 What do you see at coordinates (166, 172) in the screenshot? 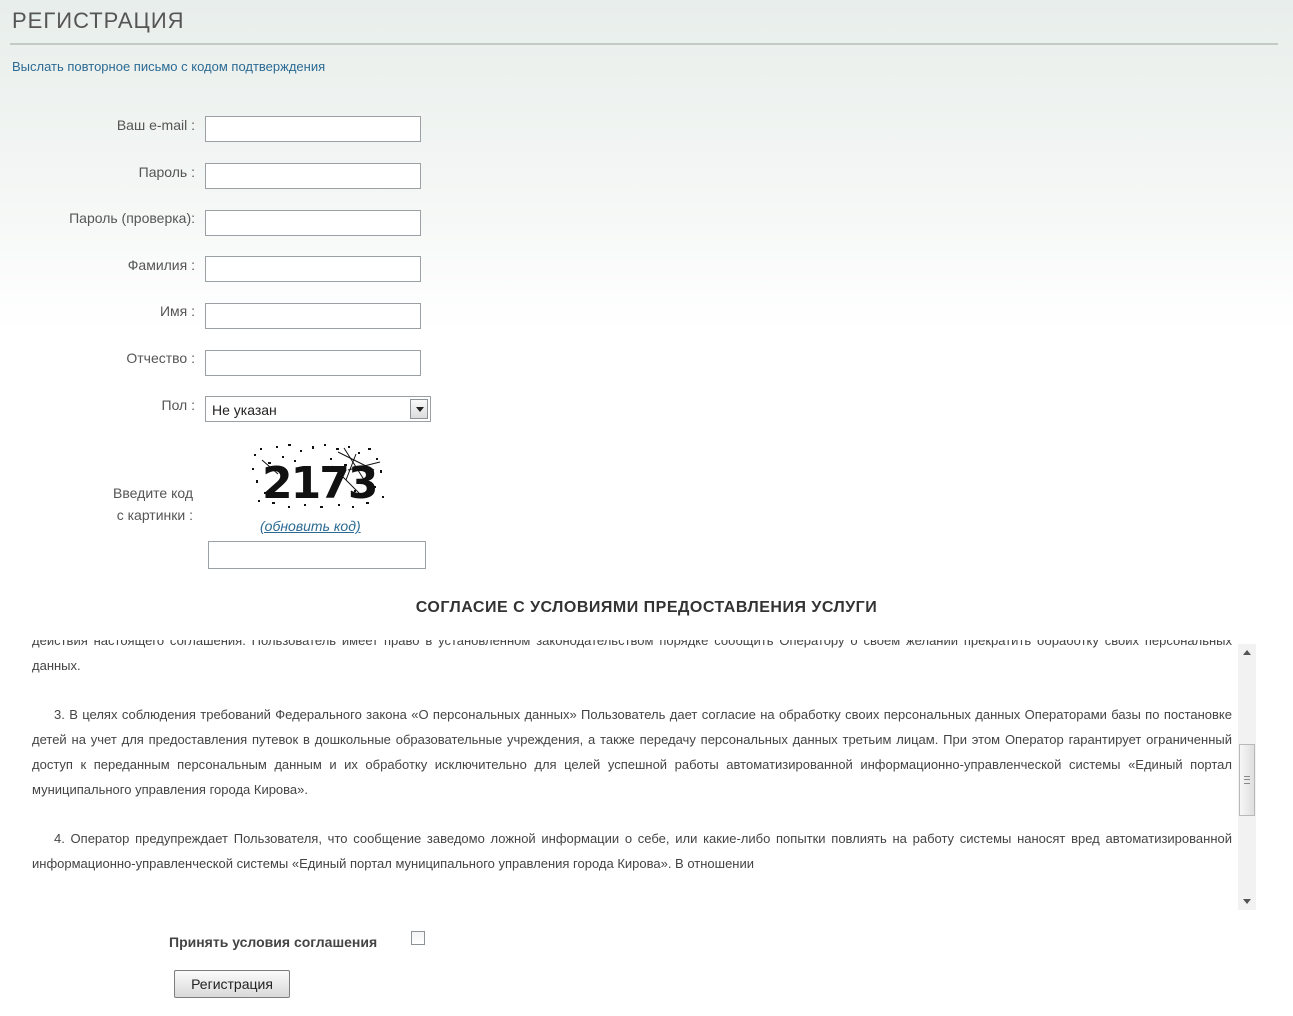
I see `password-label: Пароль :` at bounding box center [166, 172].